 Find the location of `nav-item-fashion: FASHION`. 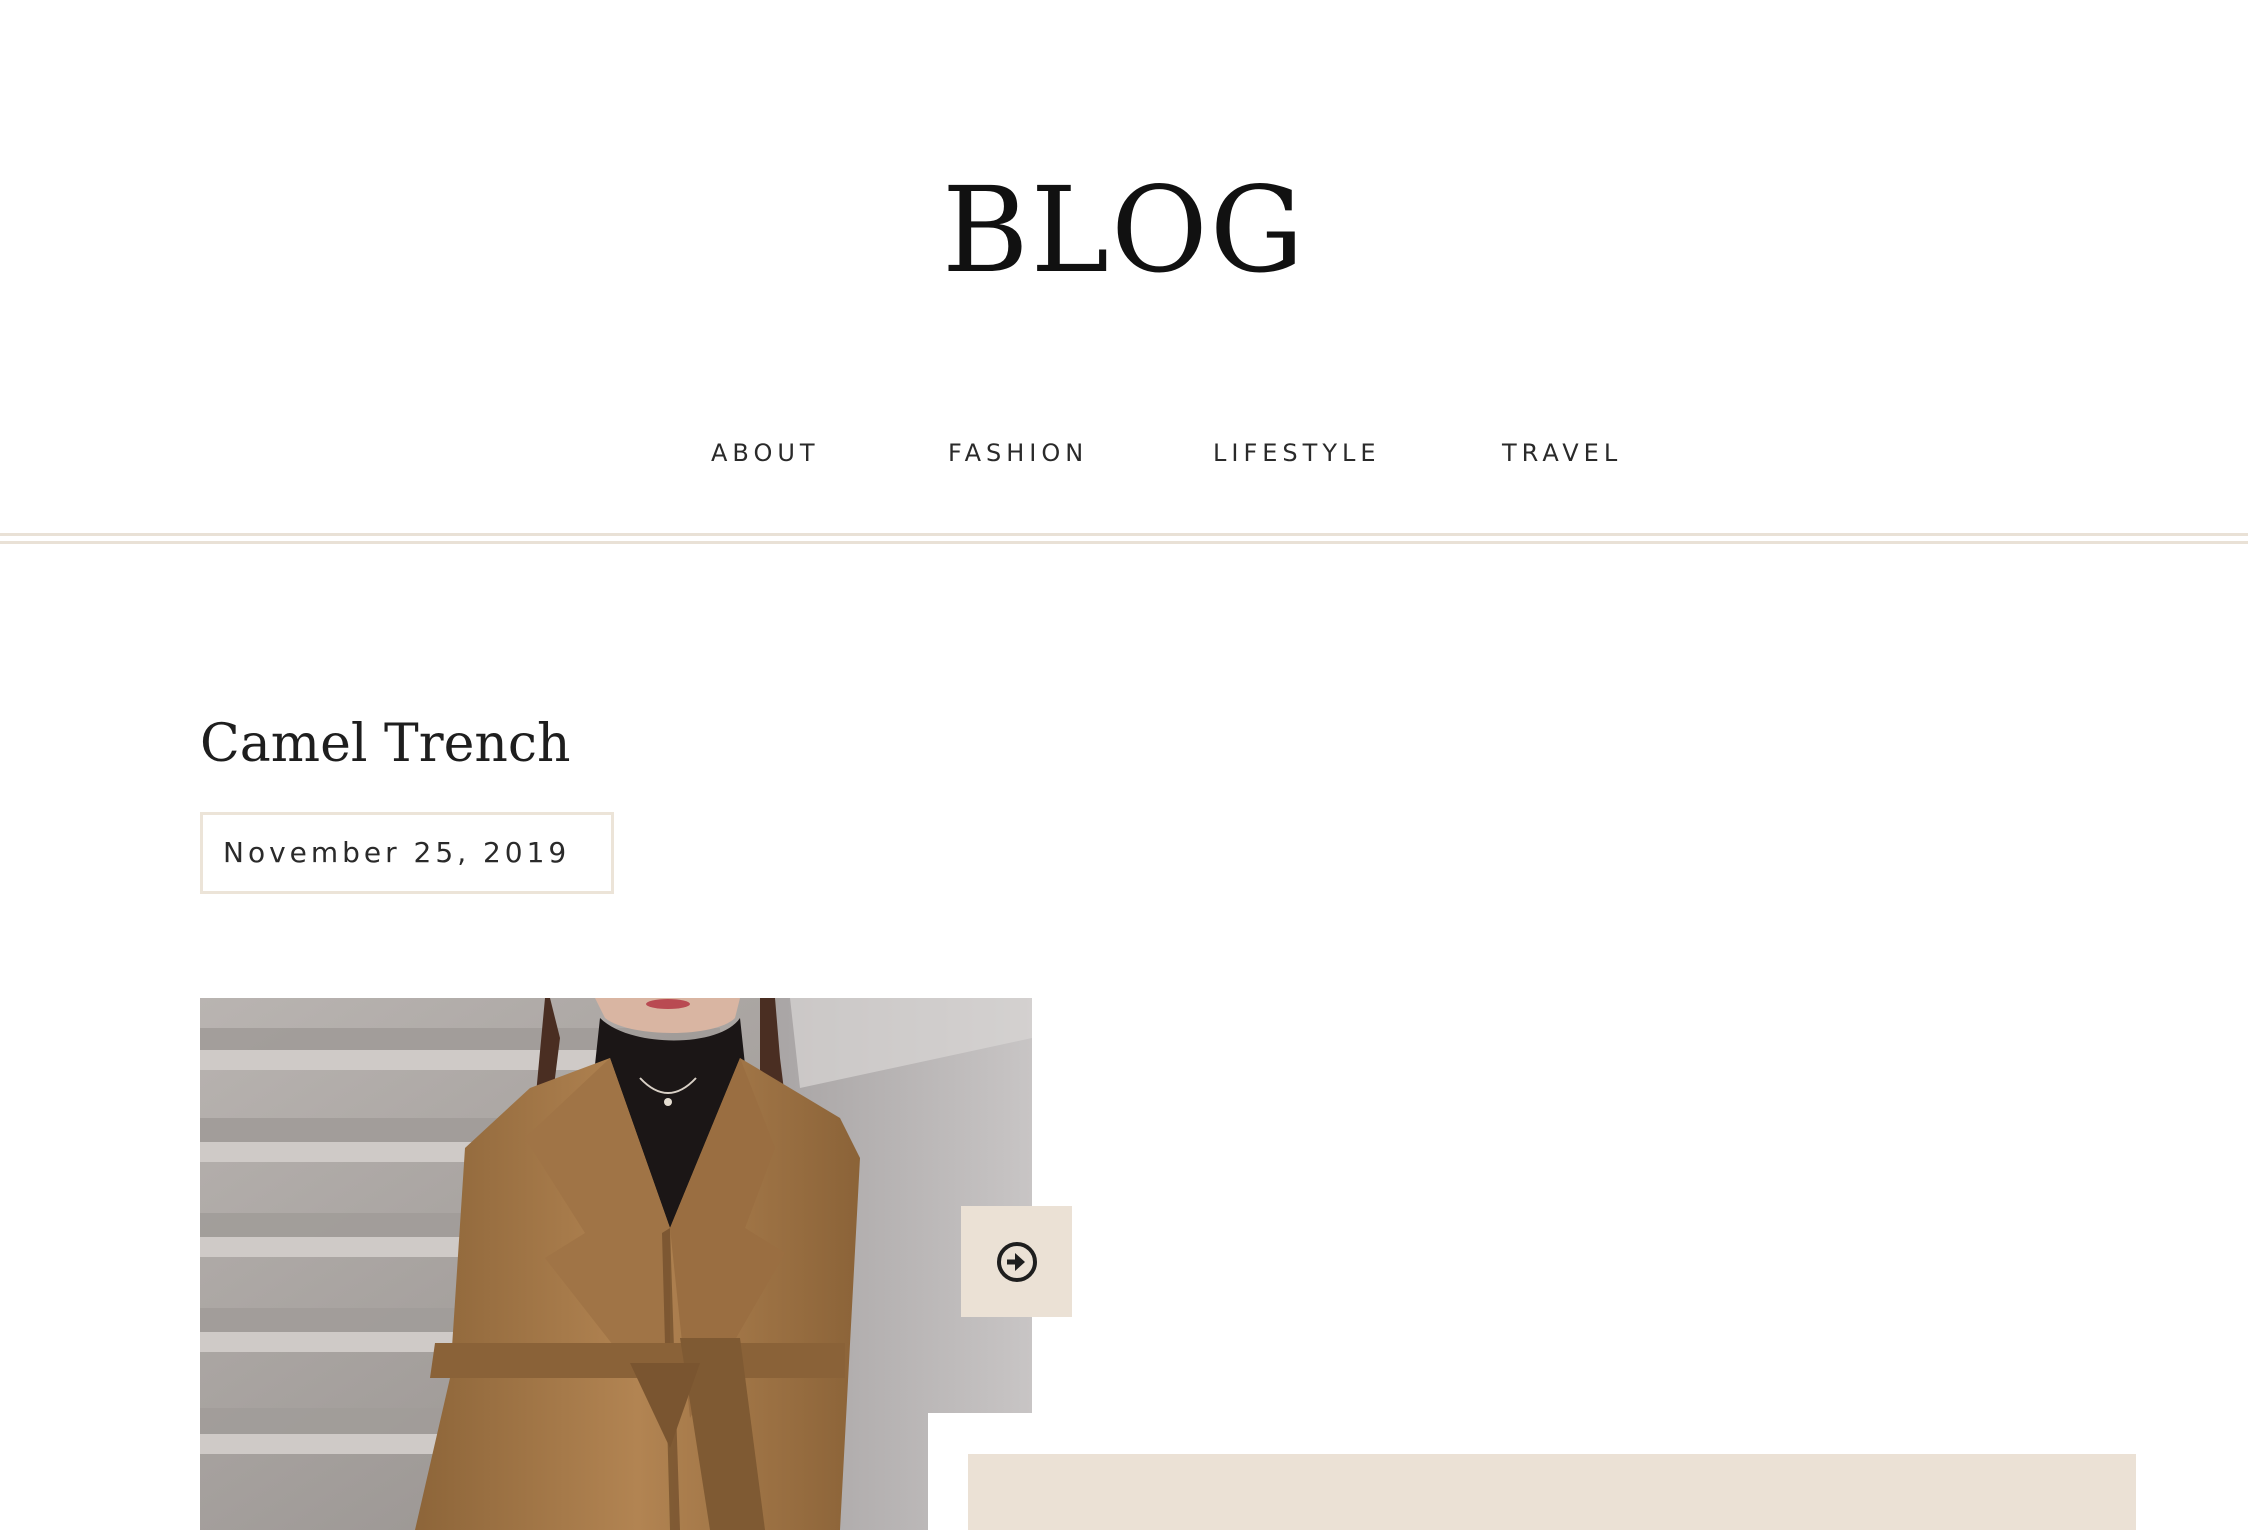

nav-item-fashion: FASHION is located at coordinates (1018, 453).